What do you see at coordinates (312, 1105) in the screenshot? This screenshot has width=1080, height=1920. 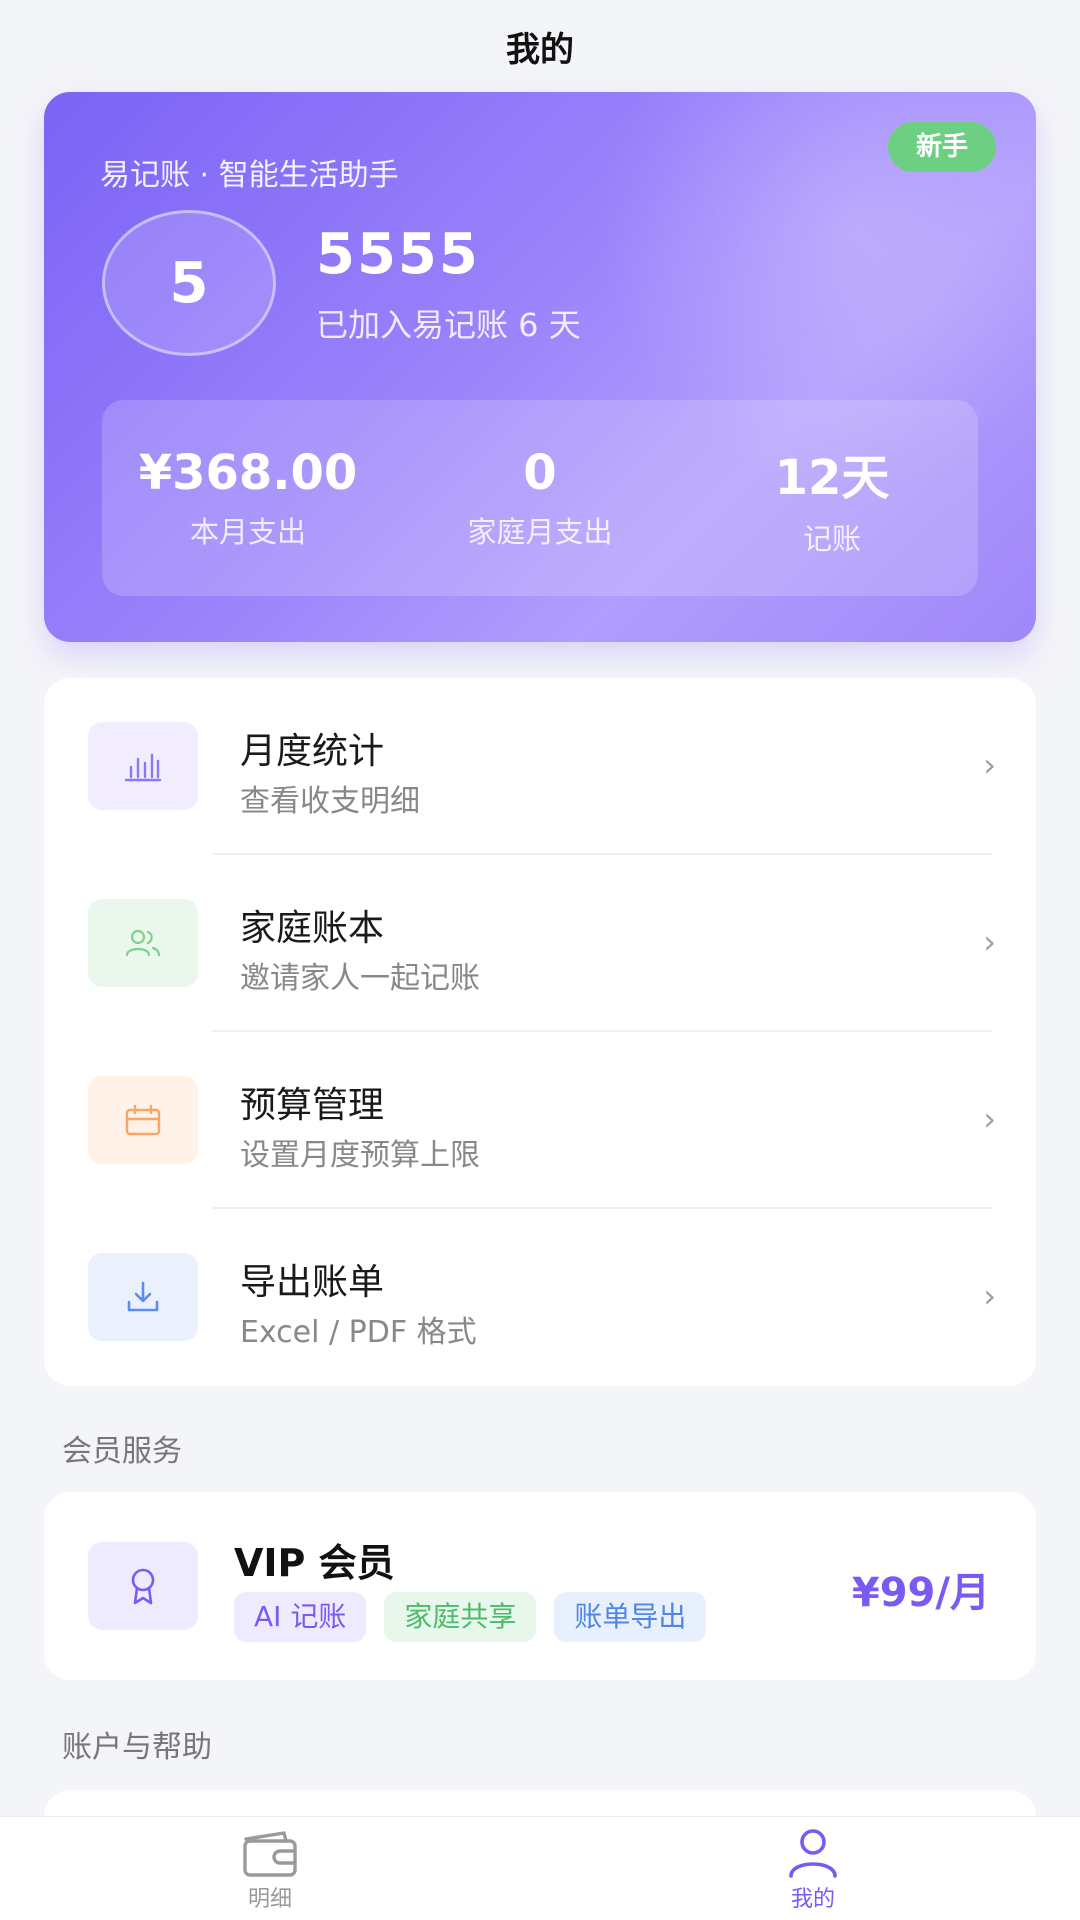 I see `menu-item-title: 预算管理` at bounding box center [312, 1105].